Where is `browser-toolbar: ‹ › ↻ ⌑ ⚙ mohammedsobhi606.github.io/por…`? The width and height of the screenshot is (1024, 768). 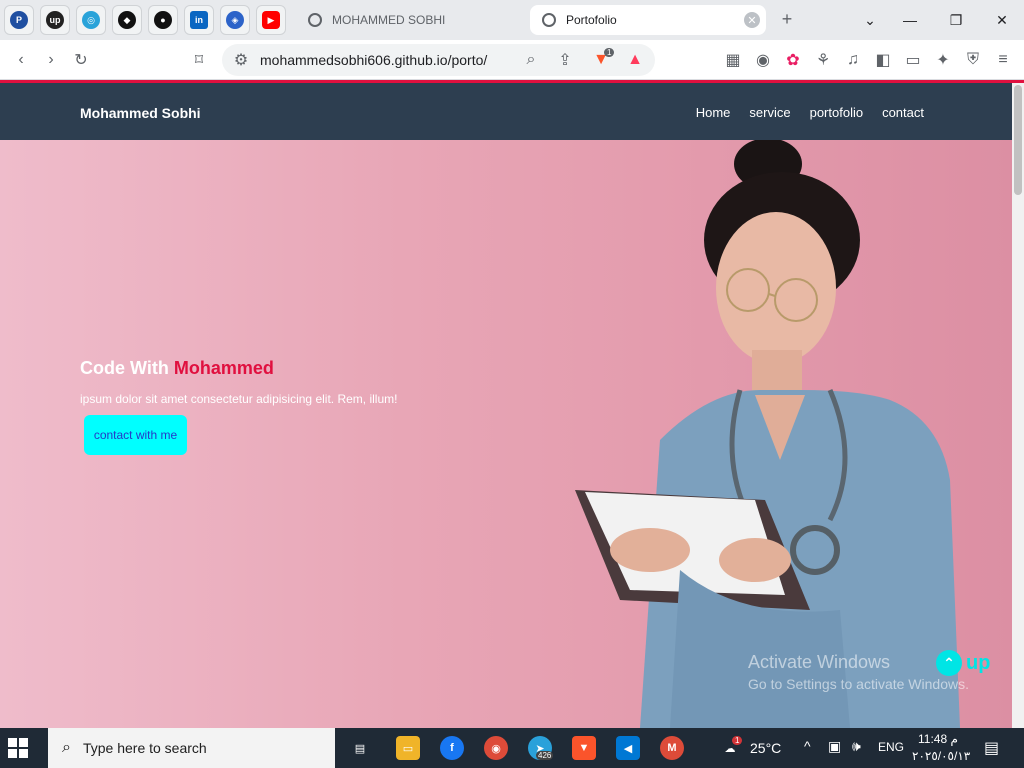
browser-toolbar: ‹ › ↻ ⌑ ⚙ mohammedsobhi606.github.io/por… is located at coordinates (512, 60).